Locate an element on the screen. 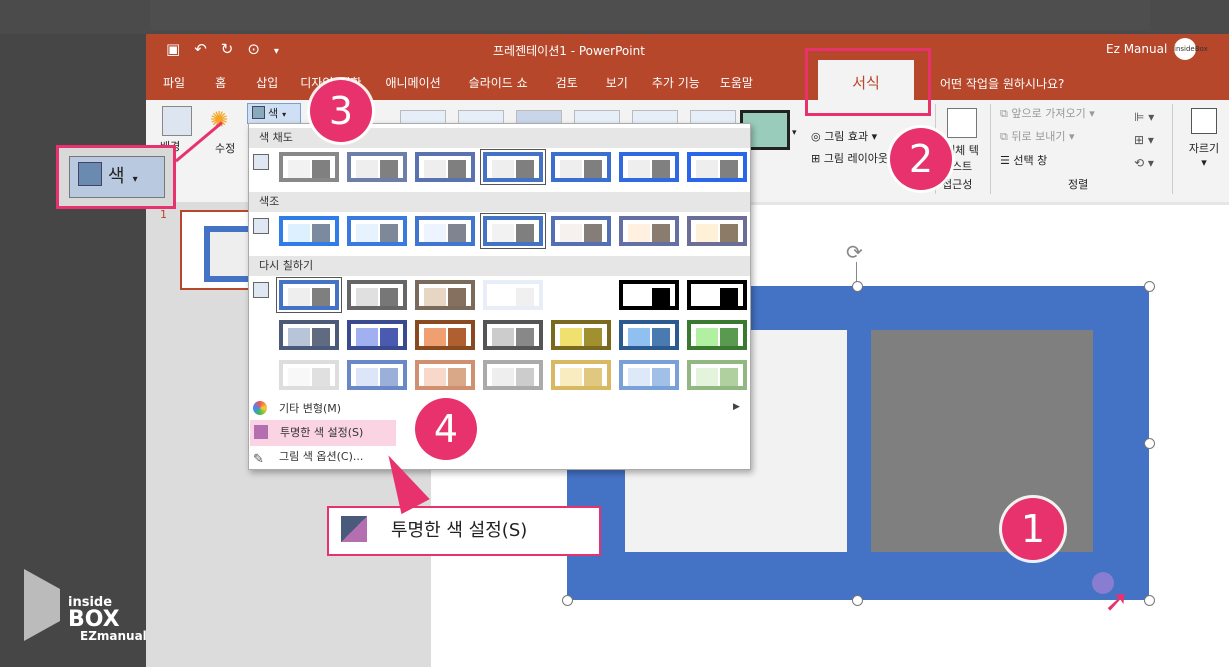 The image size is (1229, 667). more-variations-label: 기타 변형(M) is located at coordinates (310, 408).